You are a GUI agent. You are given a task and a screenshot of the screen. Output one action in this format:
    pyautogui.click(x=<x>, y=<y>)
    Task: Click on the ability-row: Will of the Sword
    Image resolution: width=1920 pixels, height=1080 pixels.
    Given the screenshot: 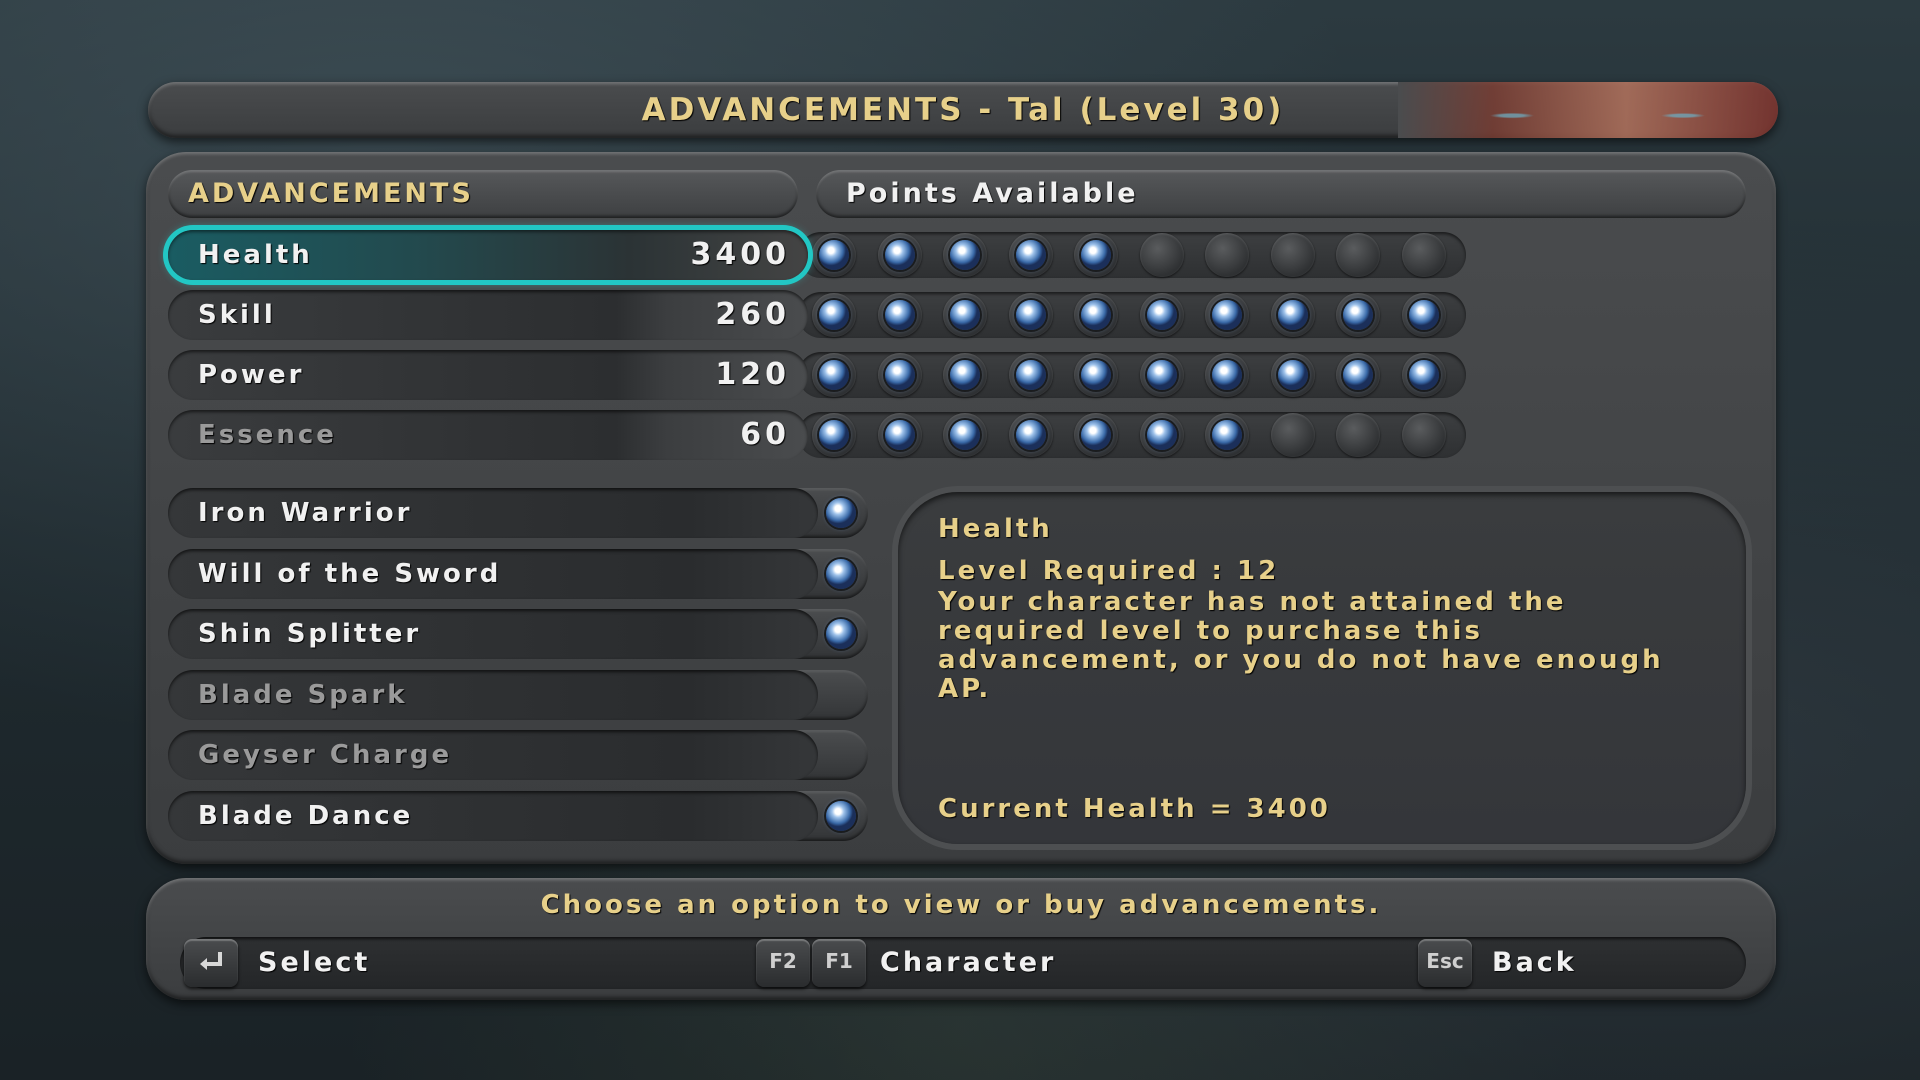 What is the action you would take?
    pyautogui.click(x=518, y=573)
    